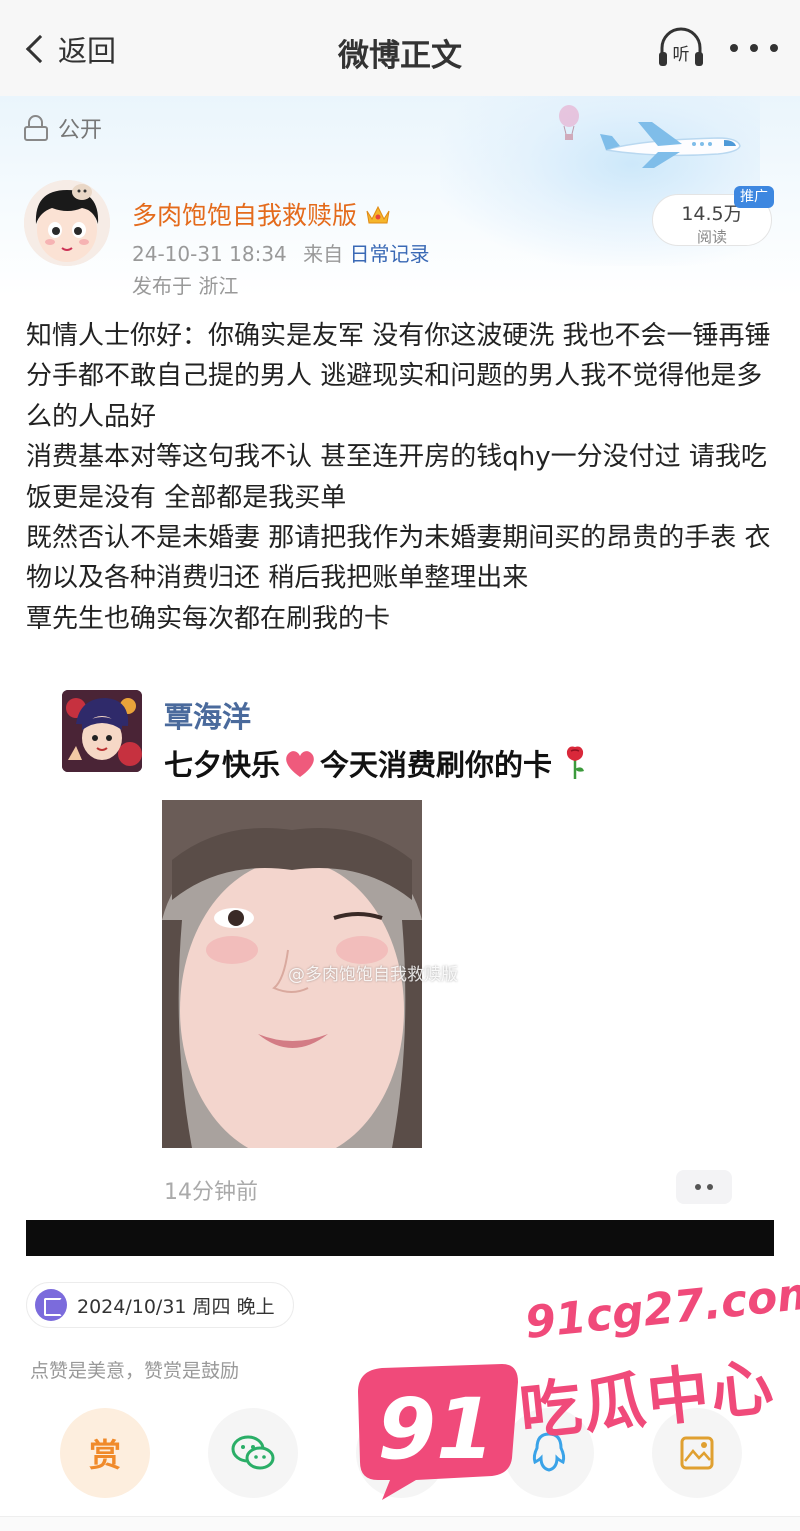 The width and height of the screenshot is (800, 1531). What do you see at coordinates (135, 1371) in the screenshot?
I see `reward-tip: 点赞是美意，赞赏是鼓励` at bounding box center [135, 1371].